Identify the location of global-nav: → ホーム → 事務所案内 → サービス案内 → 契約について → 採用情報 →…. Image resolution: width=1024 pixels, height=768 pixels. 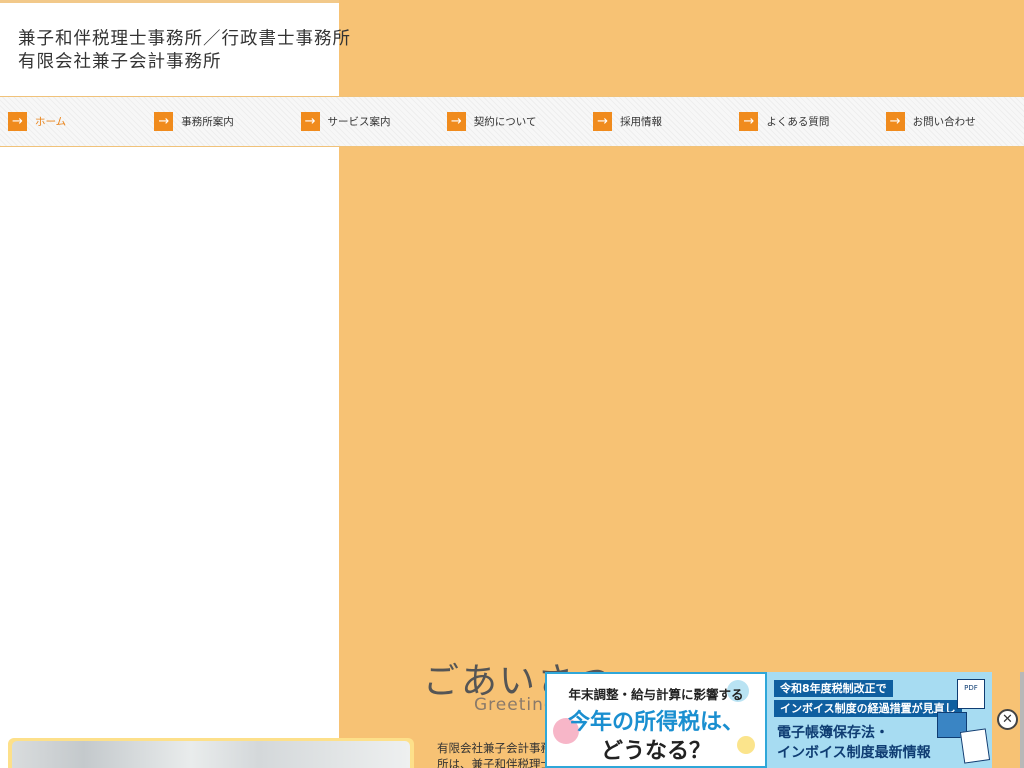
(512, 121).